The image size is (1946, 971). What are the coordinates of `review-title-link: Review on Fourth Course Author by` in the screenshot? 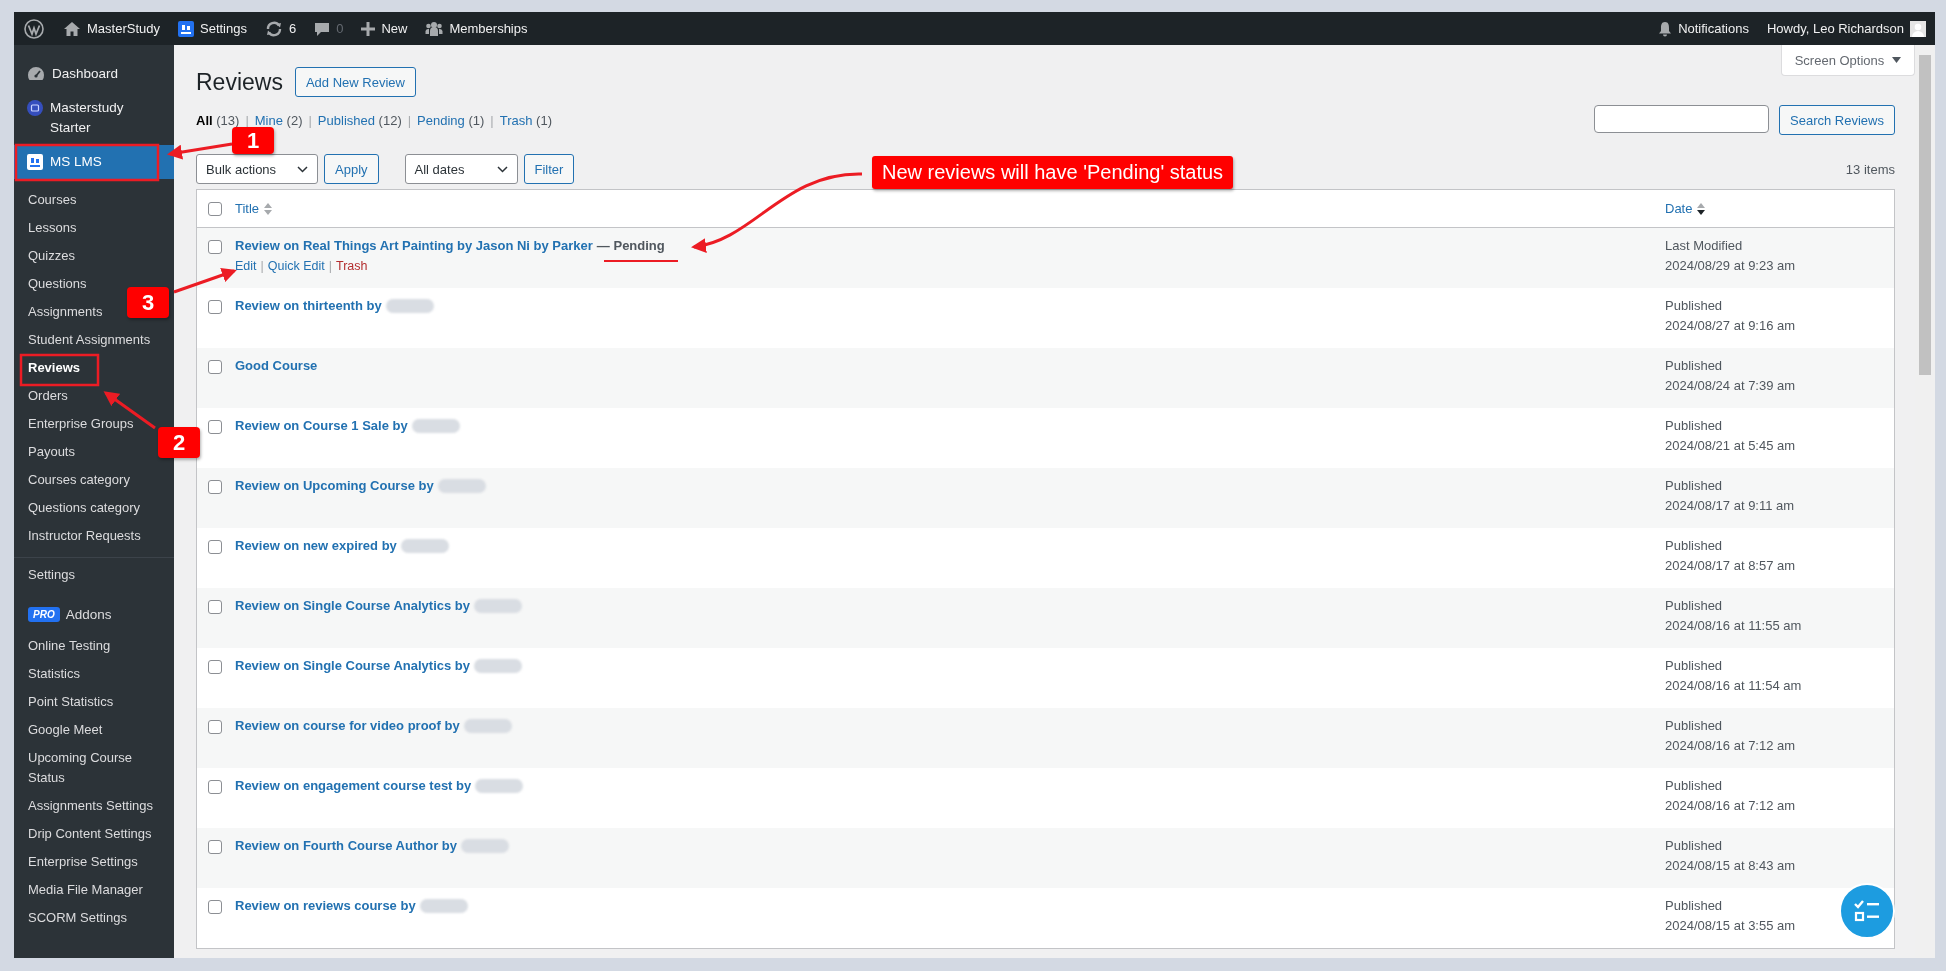 It's located at (346, 846).